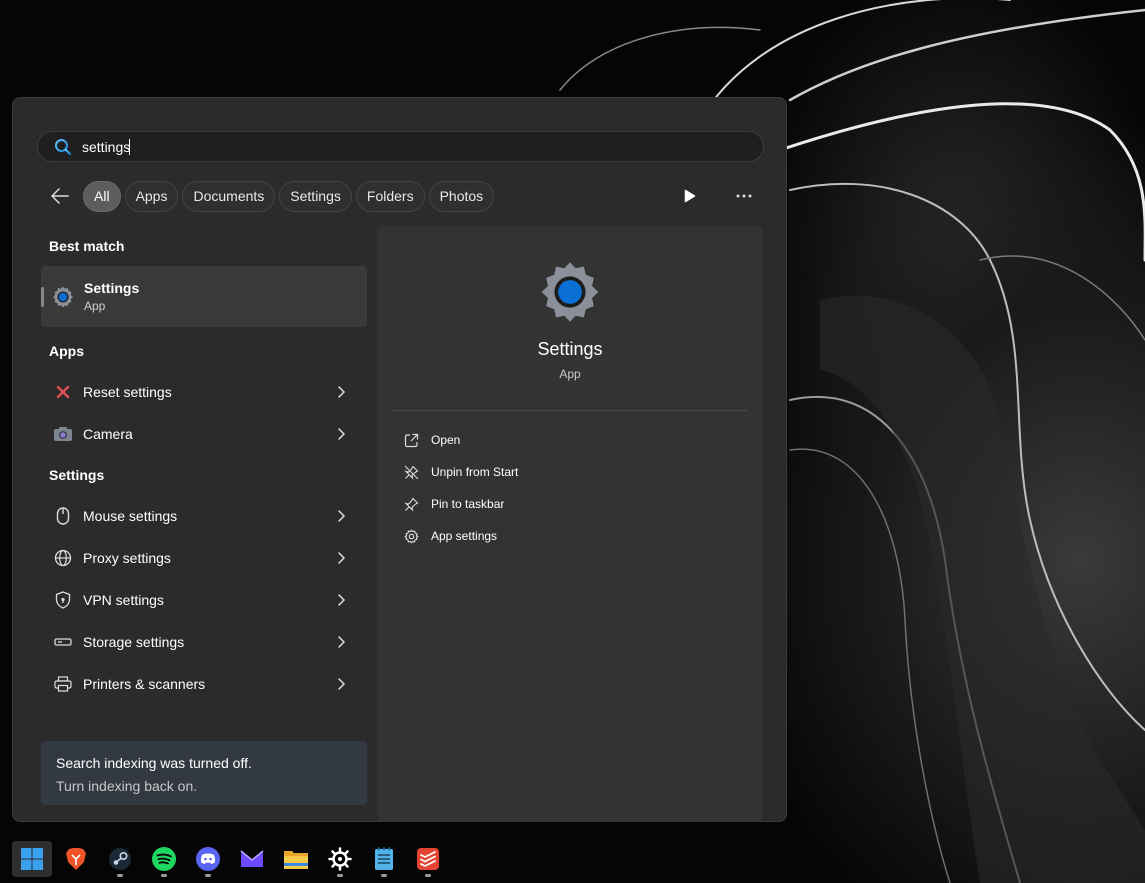 This screenshot has width=1145, height=883. I want to click on detail-divider, so click(569, 410).